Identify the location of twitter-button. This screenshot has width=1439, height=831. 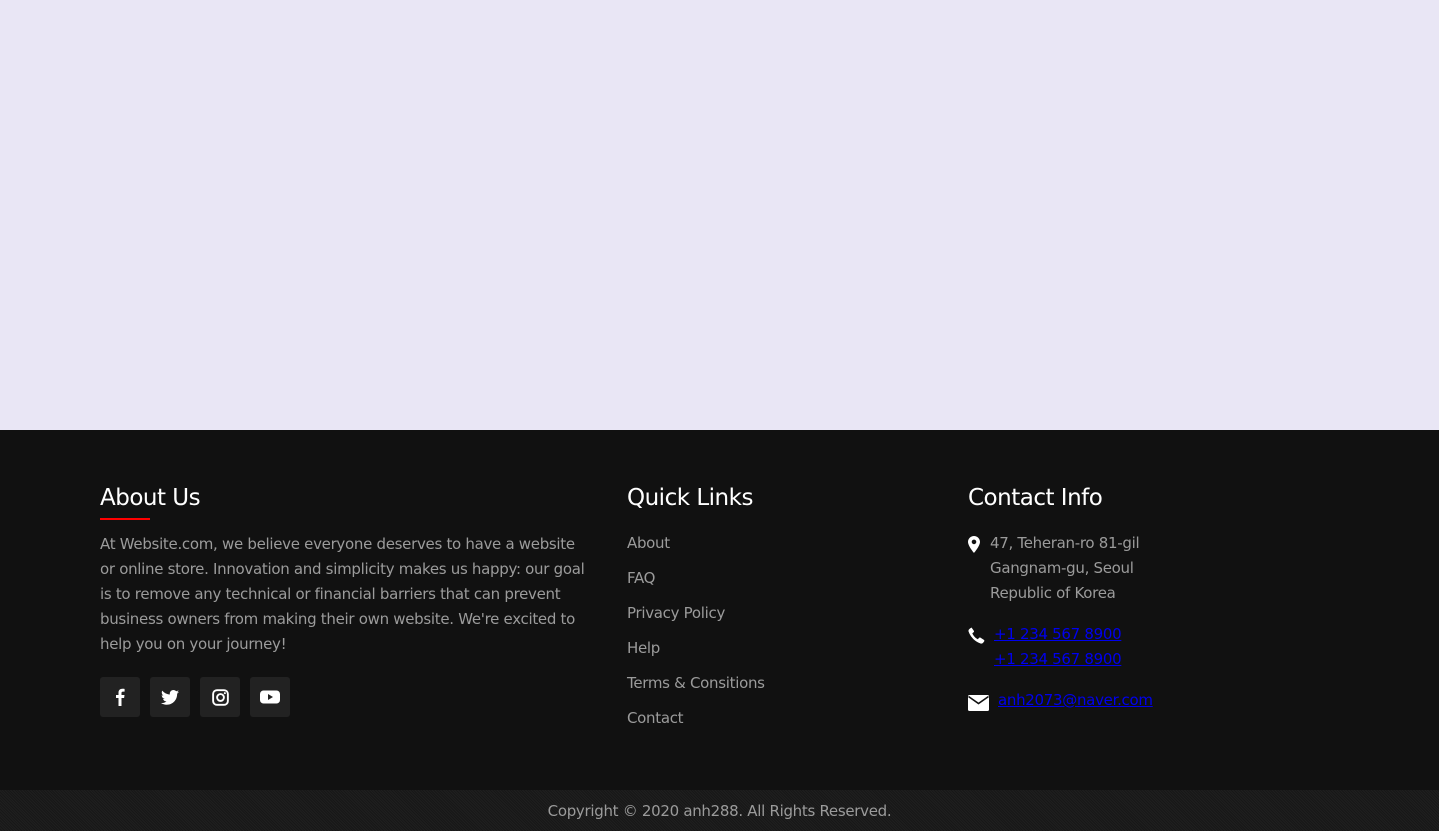
(170, 697).